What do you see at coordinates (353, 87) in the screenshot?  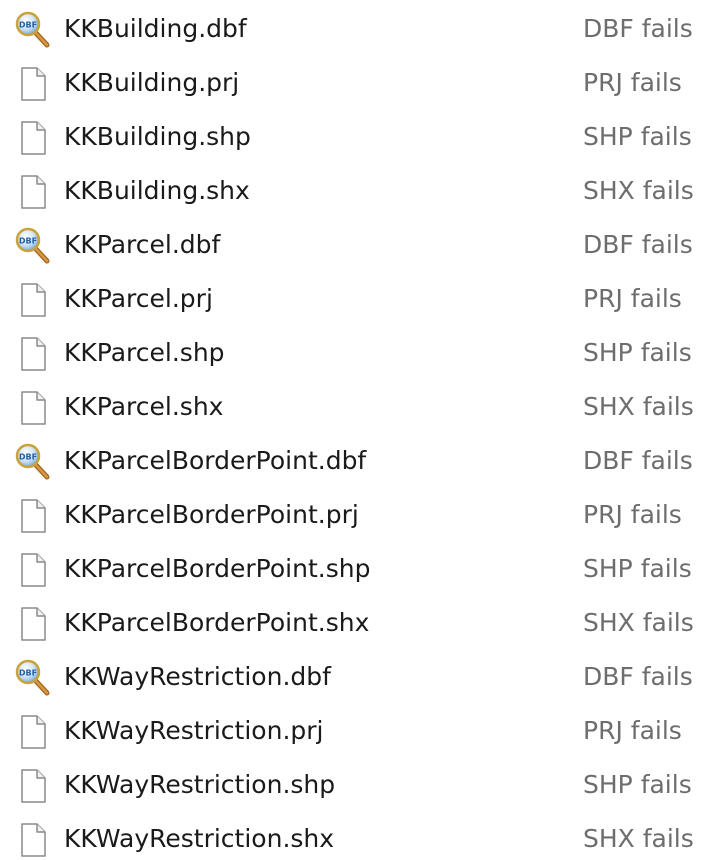 I see `file-row: KKBuilding.prj PRJ fails` at bounding box center [353, 87].